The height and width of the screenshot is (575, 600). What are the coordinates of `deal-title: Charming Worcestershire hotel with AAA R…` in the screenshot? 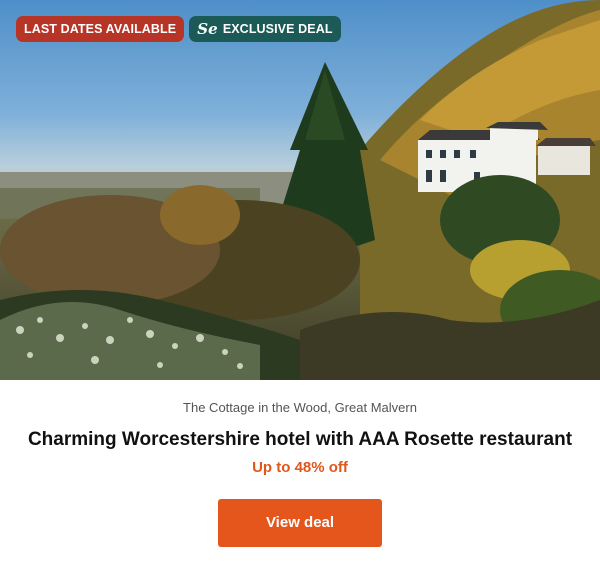 It's located at (300, 440).